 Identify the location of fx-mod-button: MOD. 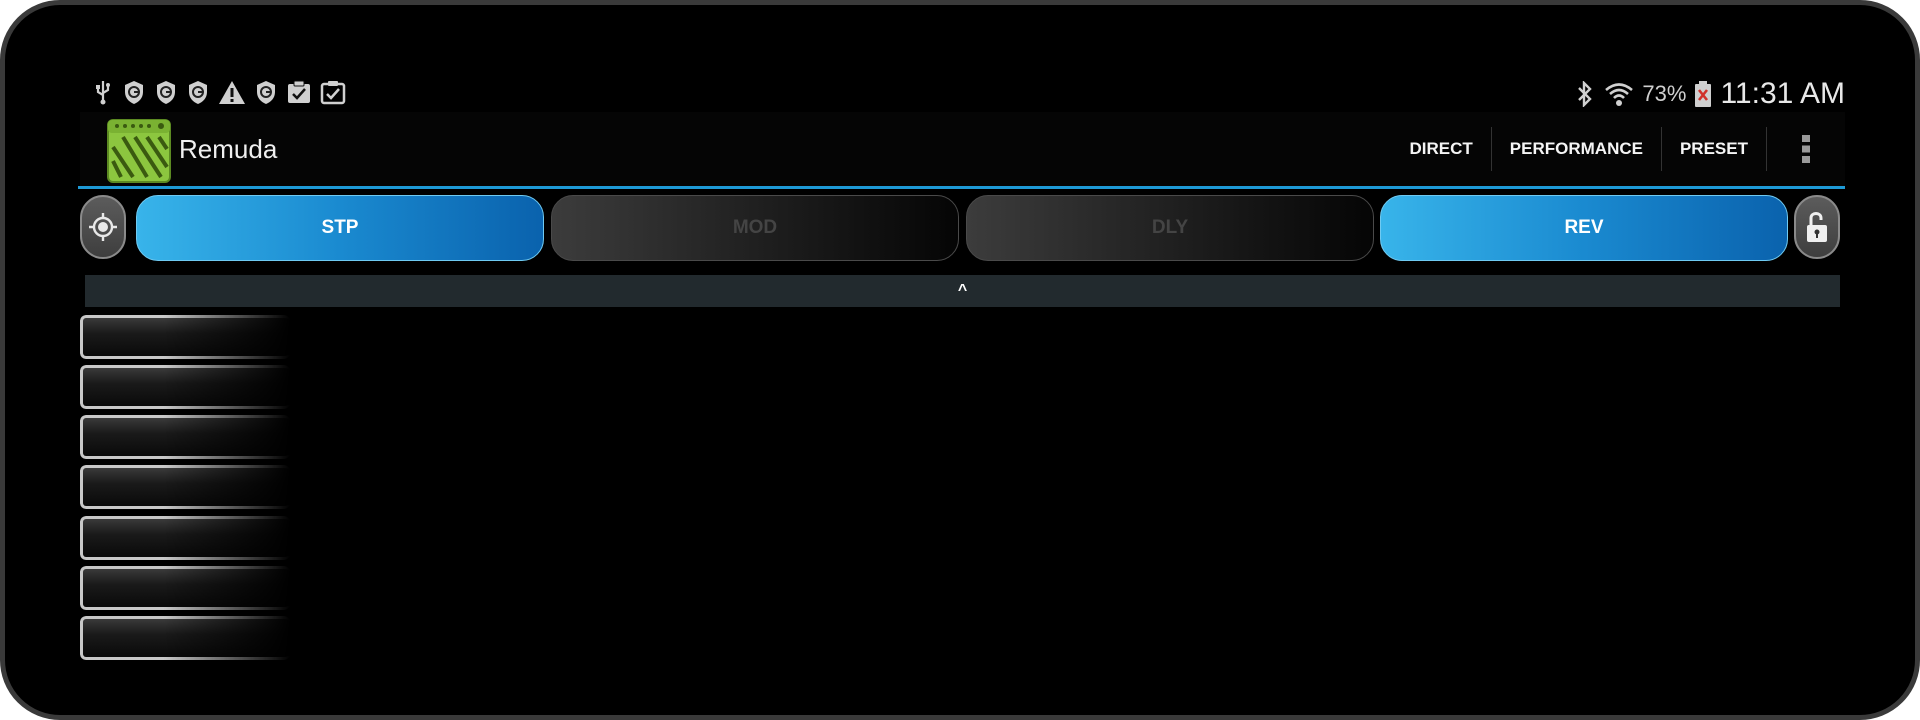
(755, 228).